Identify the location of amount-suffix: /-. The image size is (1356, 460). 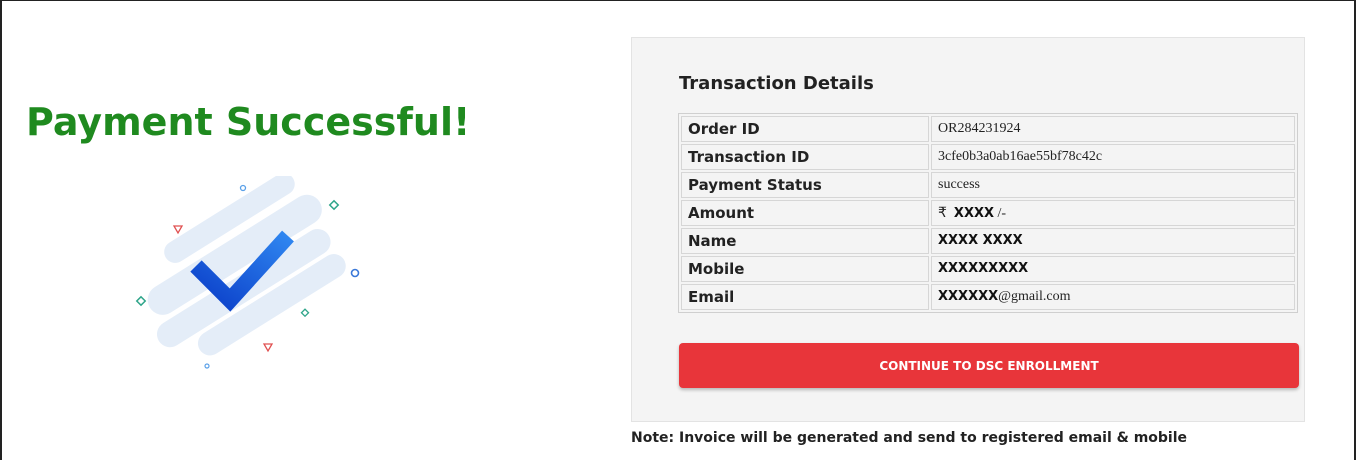
(1002, 213).